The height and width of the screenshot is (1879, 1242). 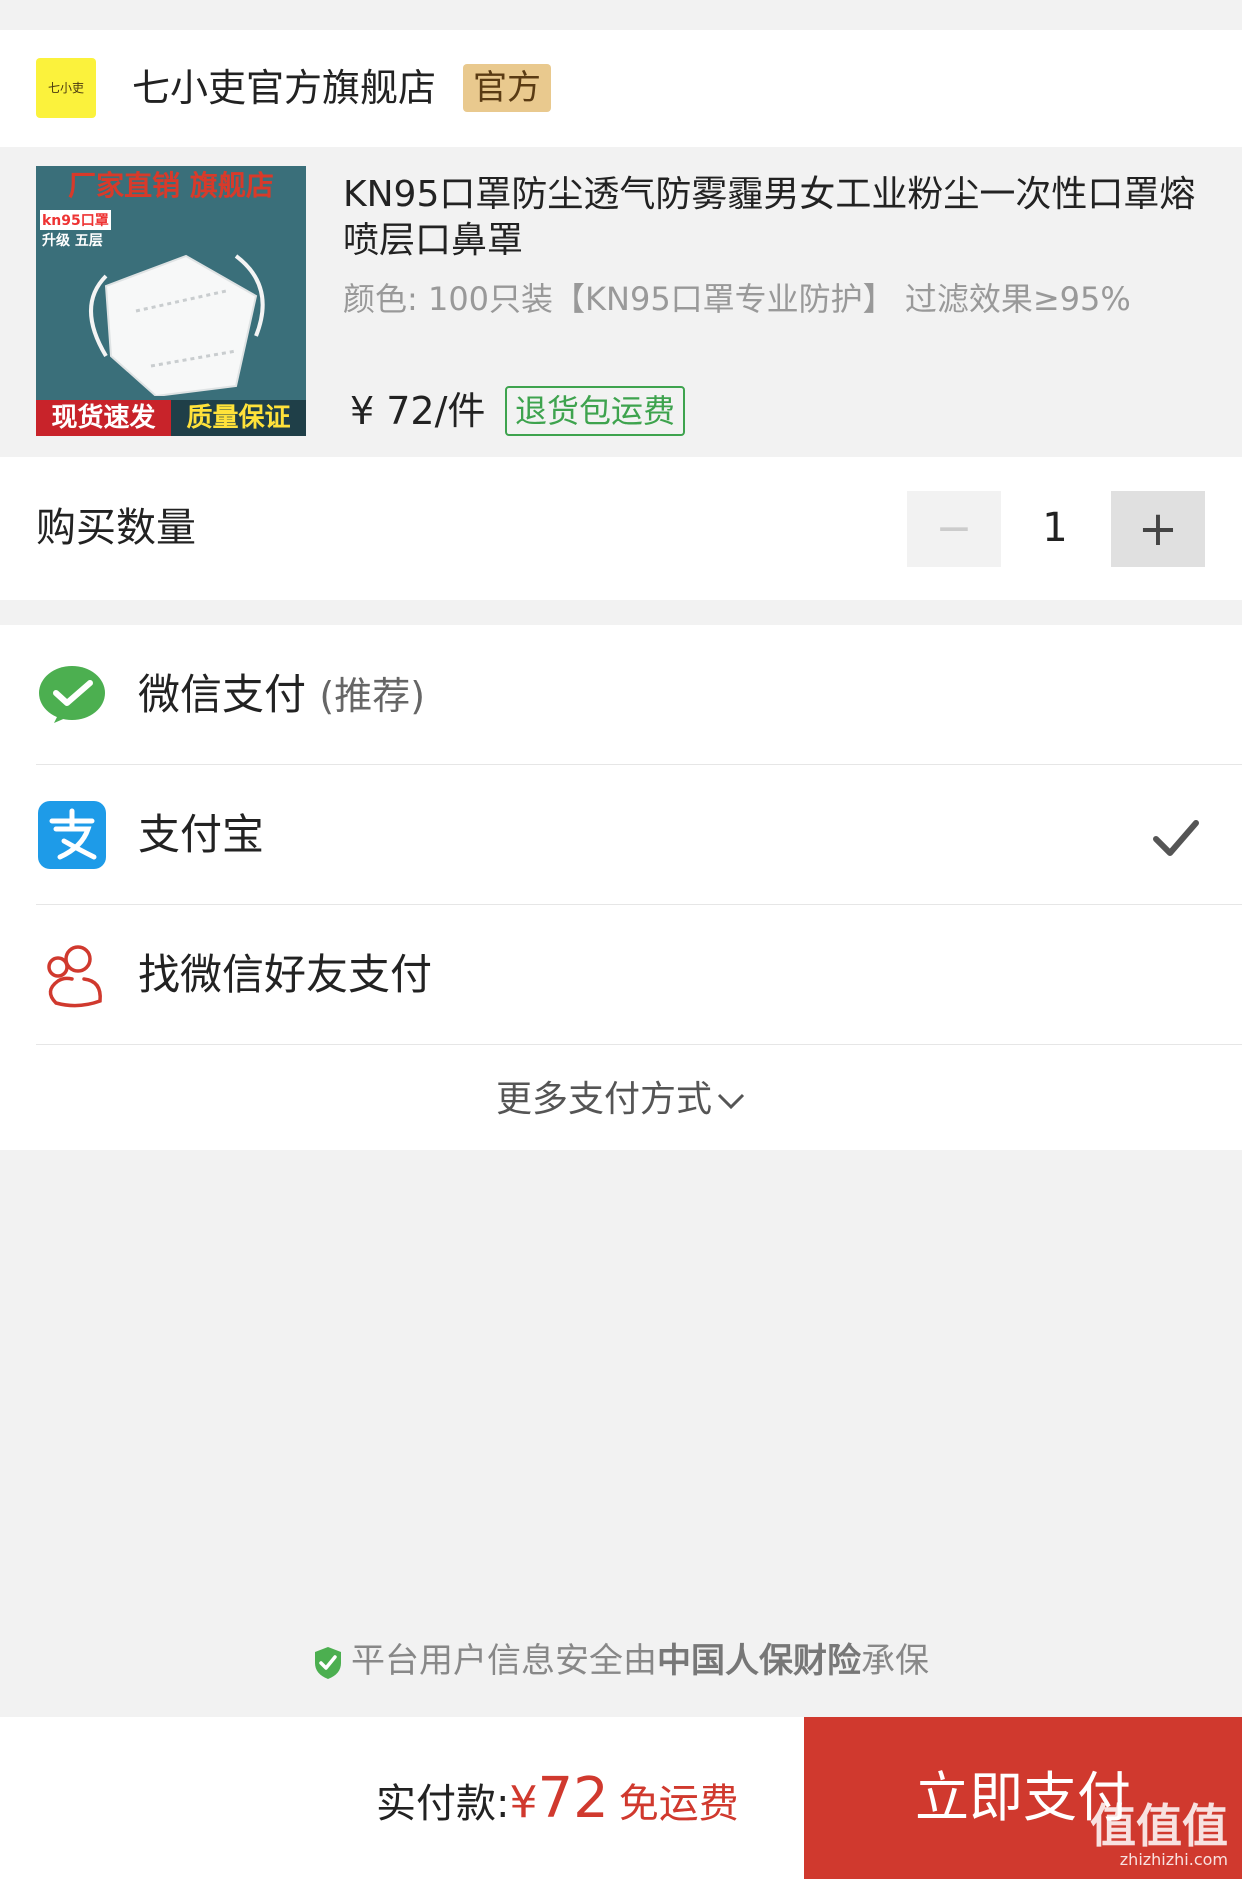 I want to click on quantity-increment-button: +, so click(x=1158, y=529).